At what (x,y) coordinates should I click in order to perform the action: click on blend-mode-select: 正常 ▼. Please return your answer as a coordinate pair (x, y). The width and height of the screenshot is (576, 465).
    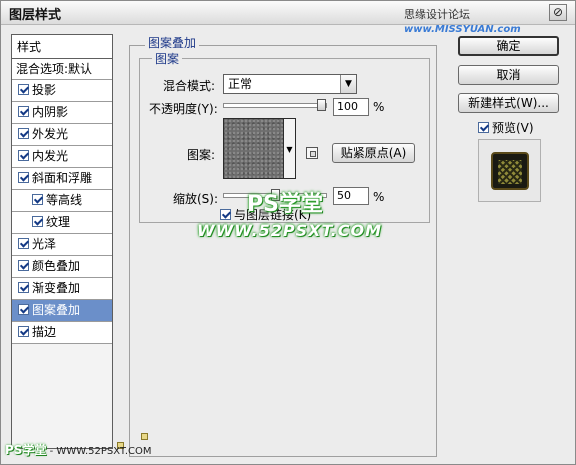
    Looking at the image, I should click on (290, 84).